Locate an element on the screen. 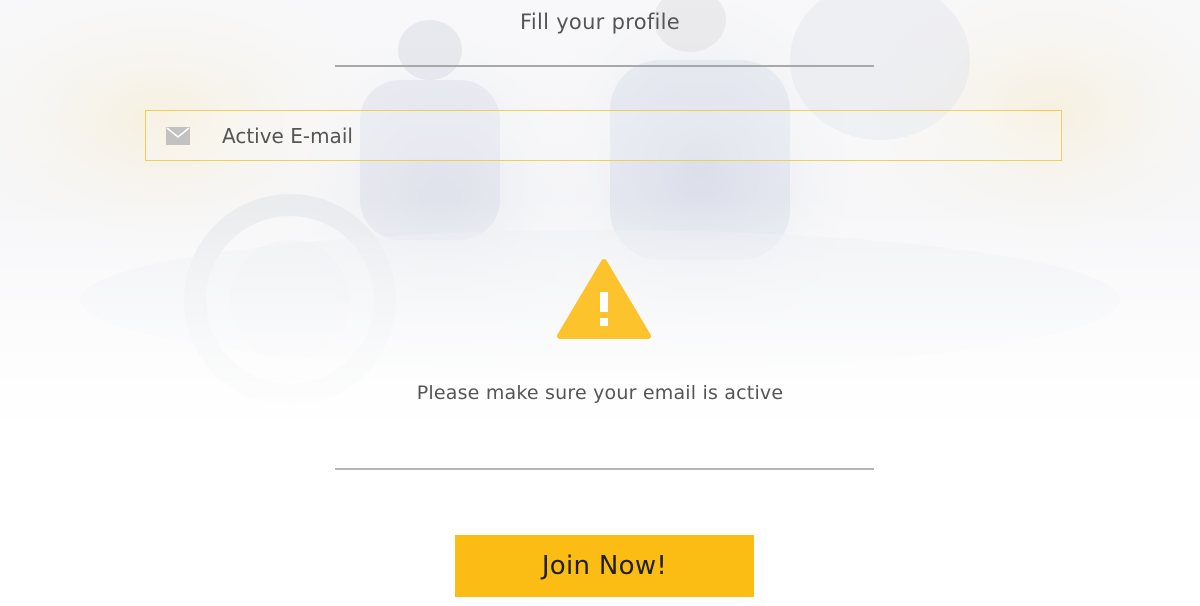 The height and width of the screenshot is (606, 1200). email-input is located at coordinates (632, 135).